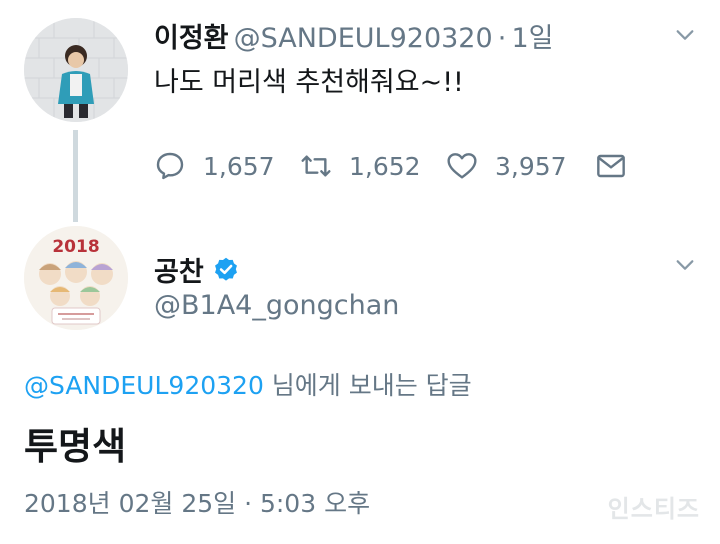  What do you see at coordinates (191, 38) in the screenshot?
I see `tweet1-author-name: 이정환` at bounding box center [191, 38].